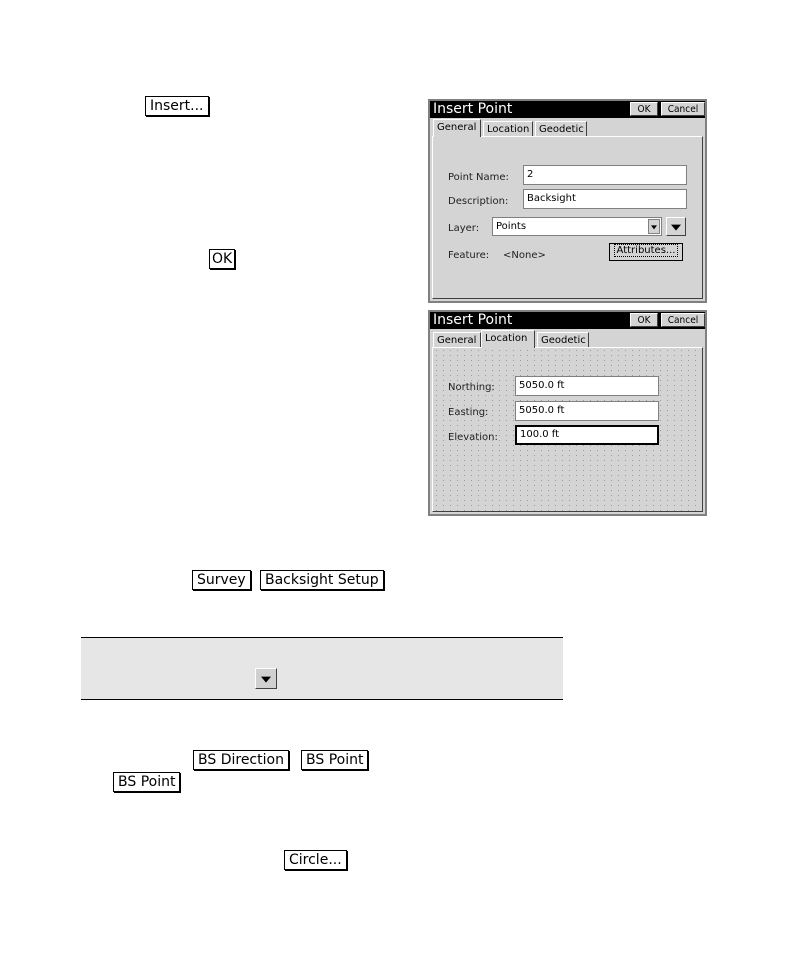 This screenshot has width=786, height=954. Describe the element at coordinates (241, 760) in the screenshot. I see `bs-direction-key: BS Direction` at that location.